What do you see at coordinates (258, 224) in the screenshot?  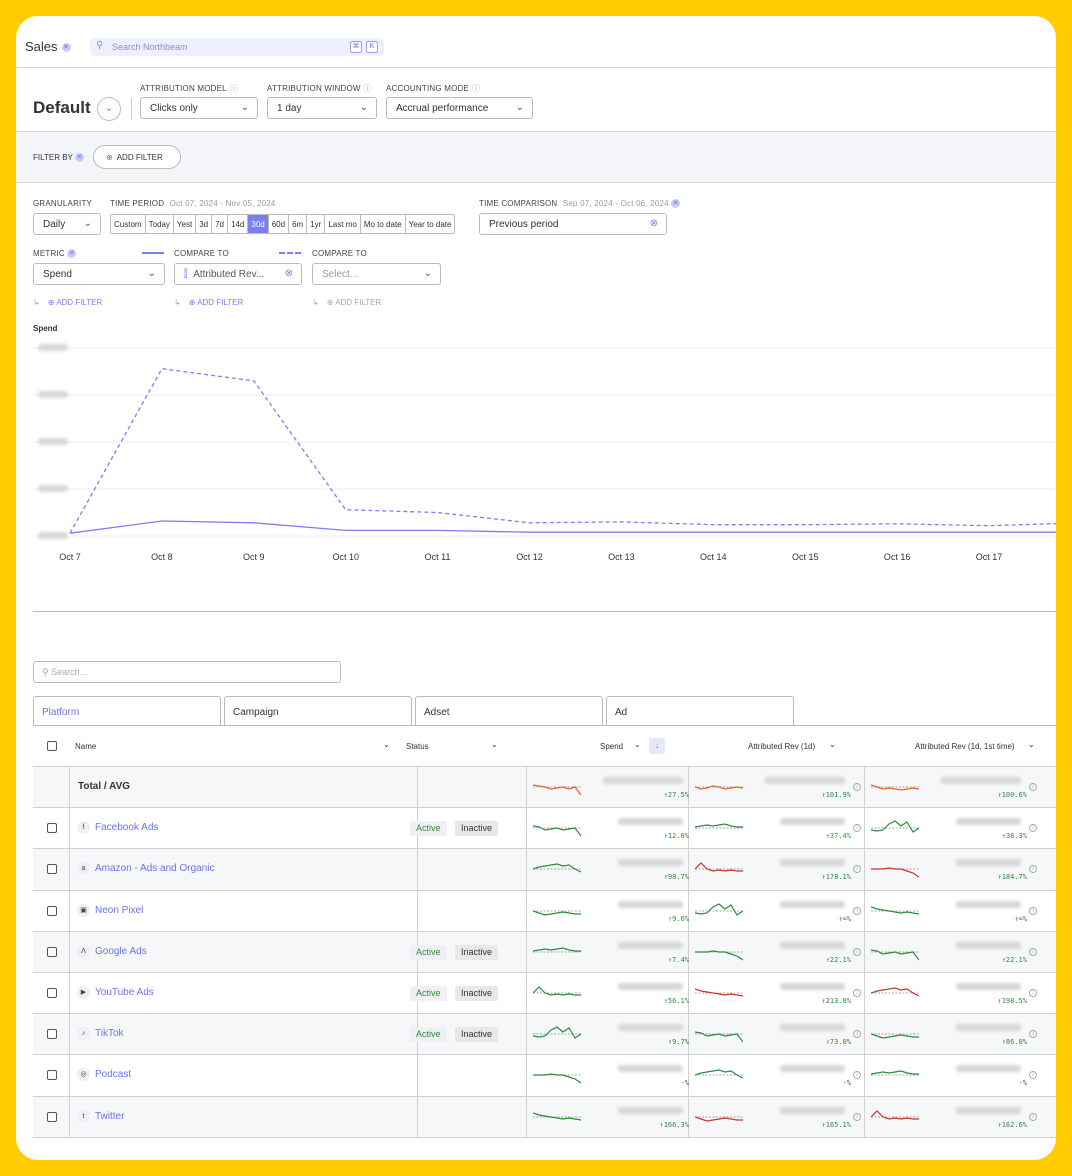 I see `period-option-selected: 30d` at bounding box center [258, 224].